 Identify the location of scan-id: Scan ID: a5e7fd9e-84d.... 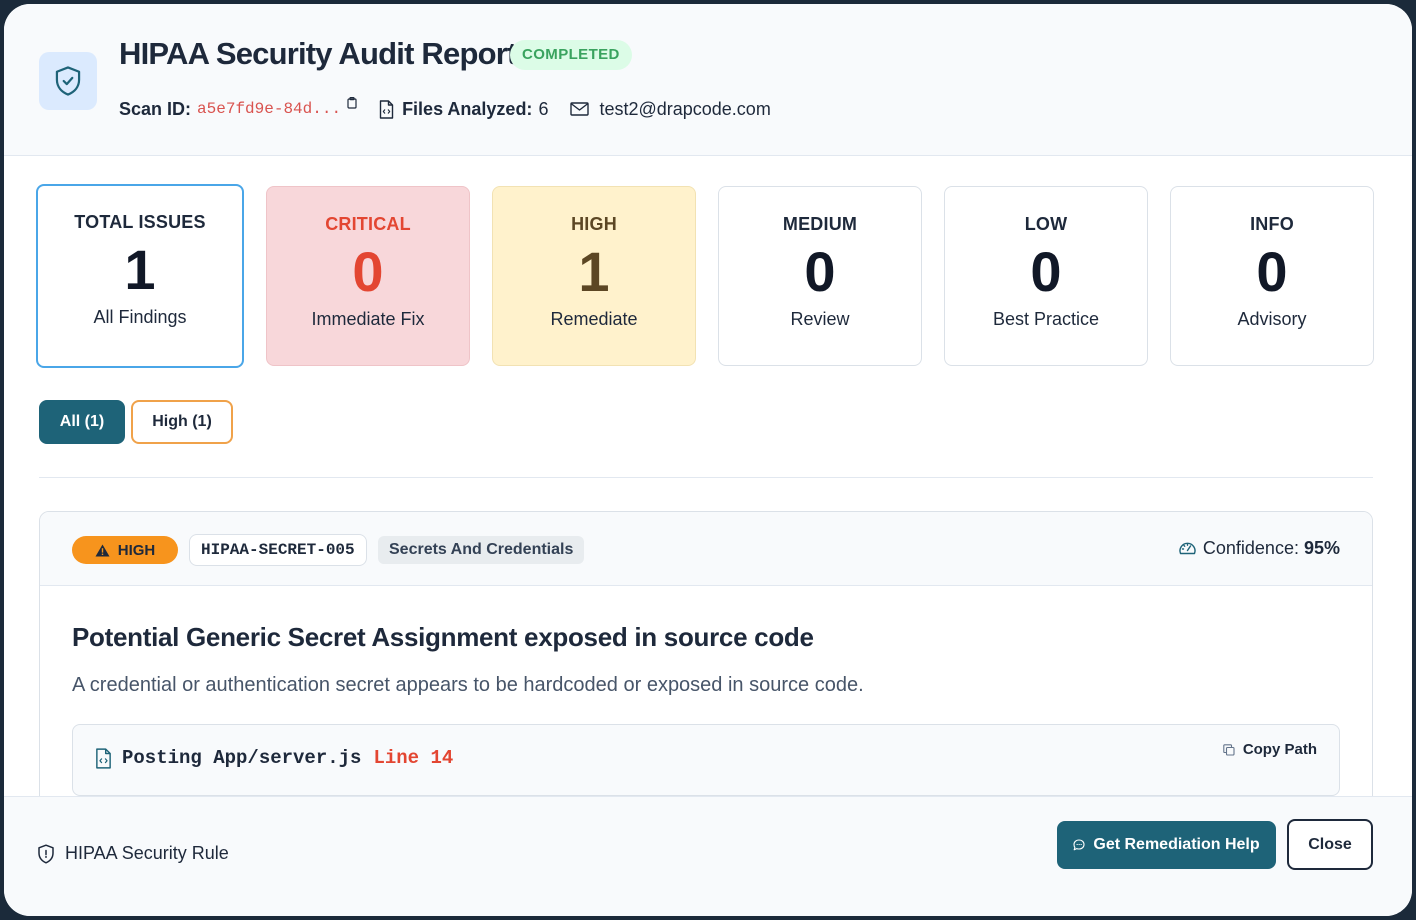
(238, 108).